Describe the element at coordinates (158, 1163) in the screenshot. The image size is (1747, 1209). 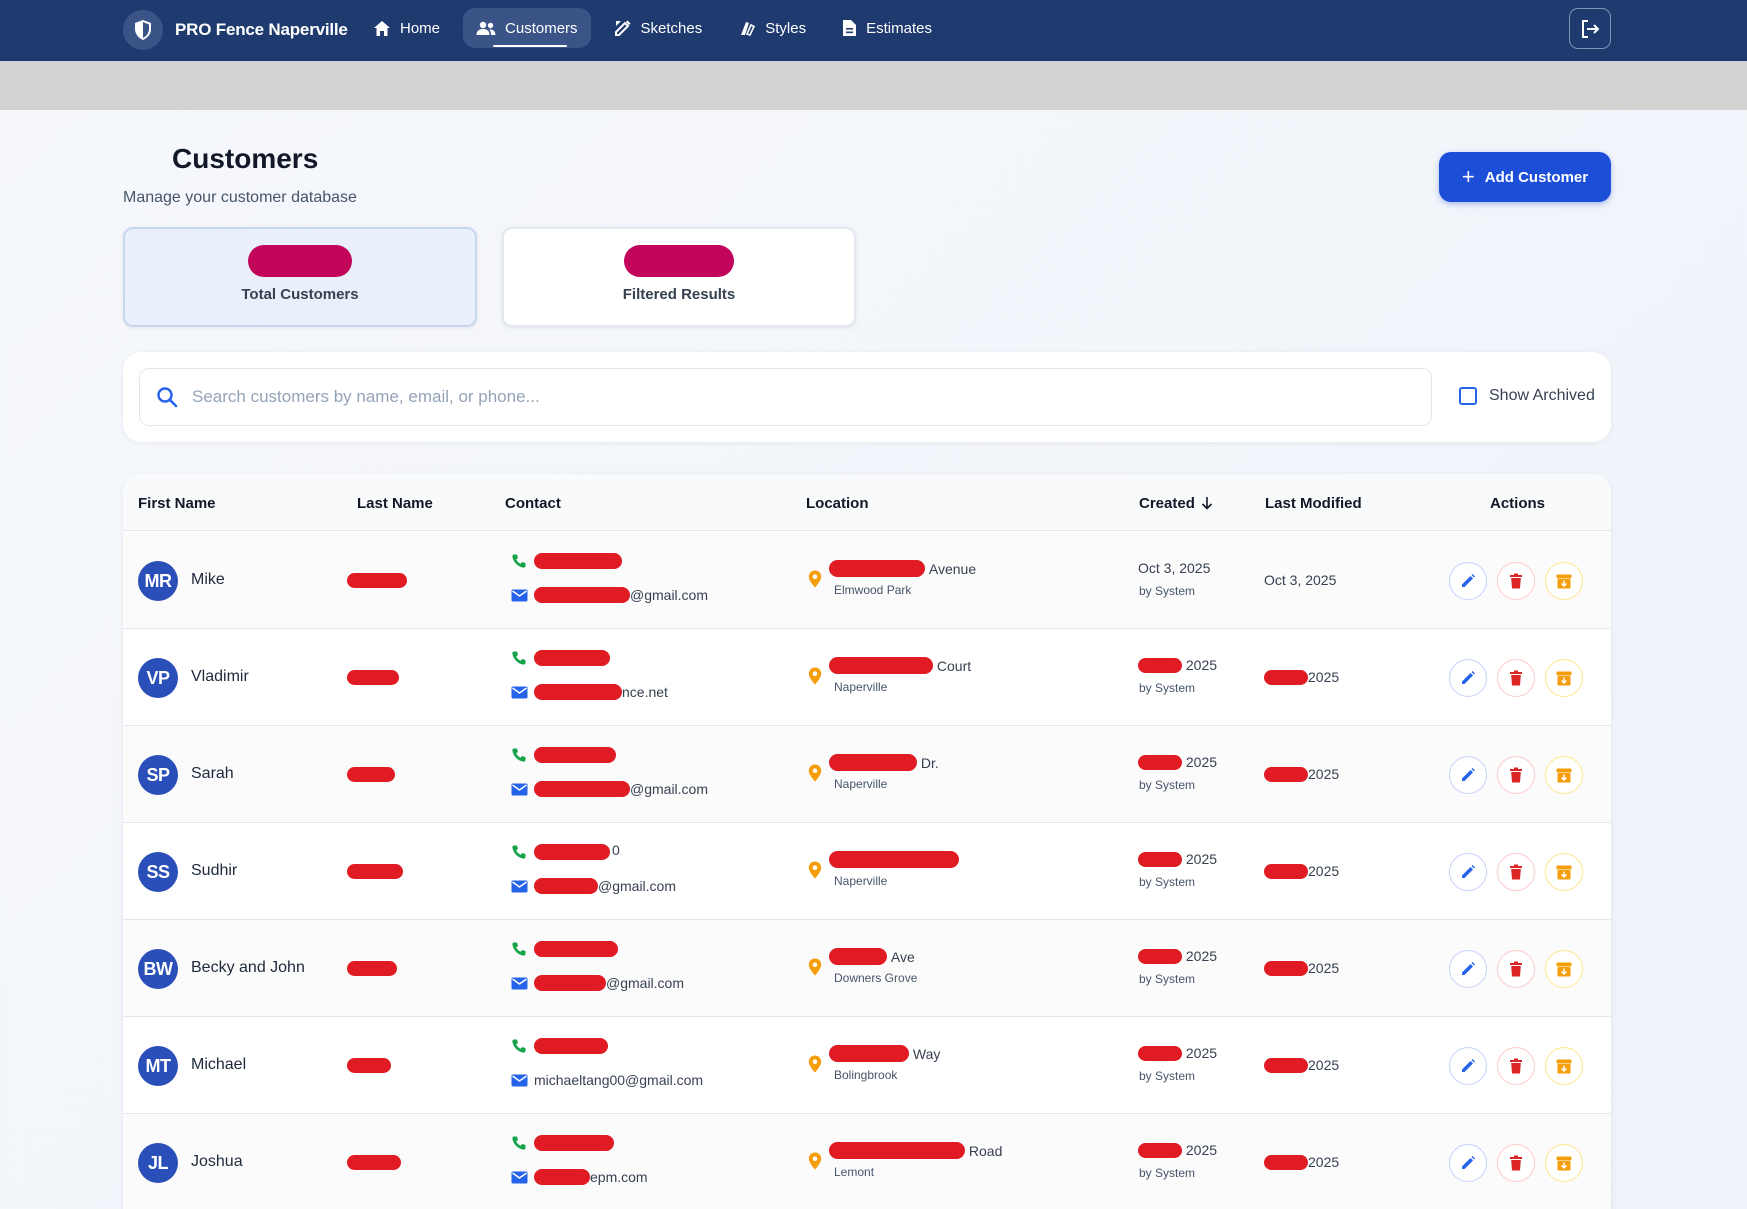
I see `avatar: JL` at that location.